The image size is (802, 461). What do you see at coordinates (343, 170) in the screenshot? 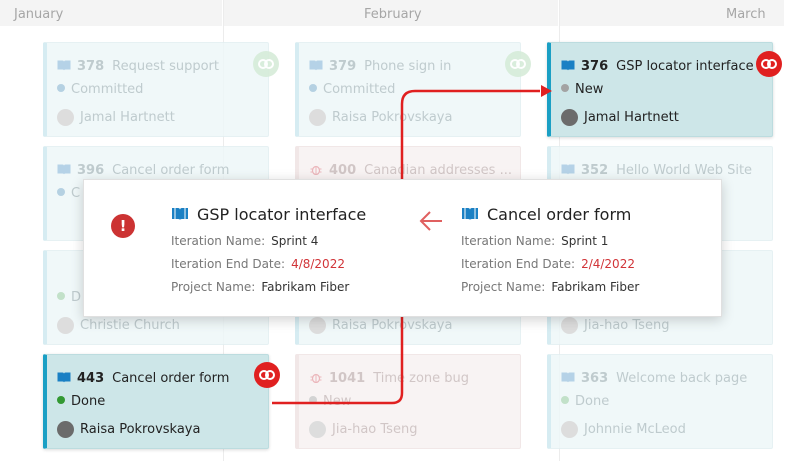
I see `work-item-id: 400` at bounding box center [343, 170].